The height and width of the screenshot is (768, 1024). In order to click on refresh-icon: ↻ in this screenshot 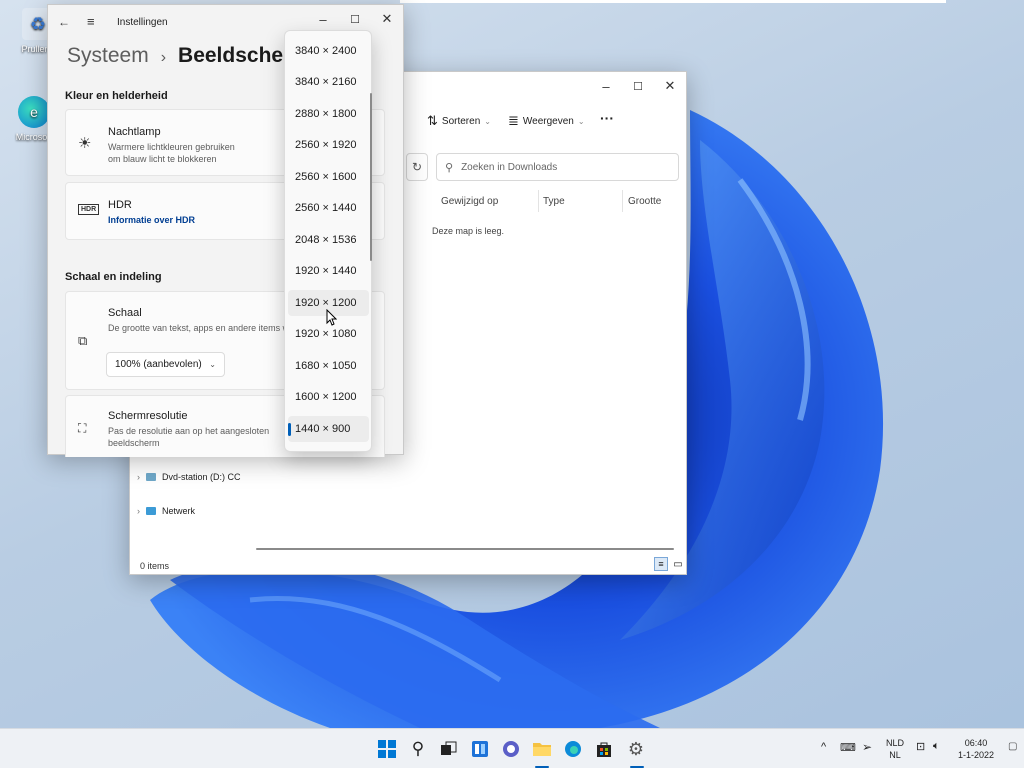, I will do `click(417, 167)`.